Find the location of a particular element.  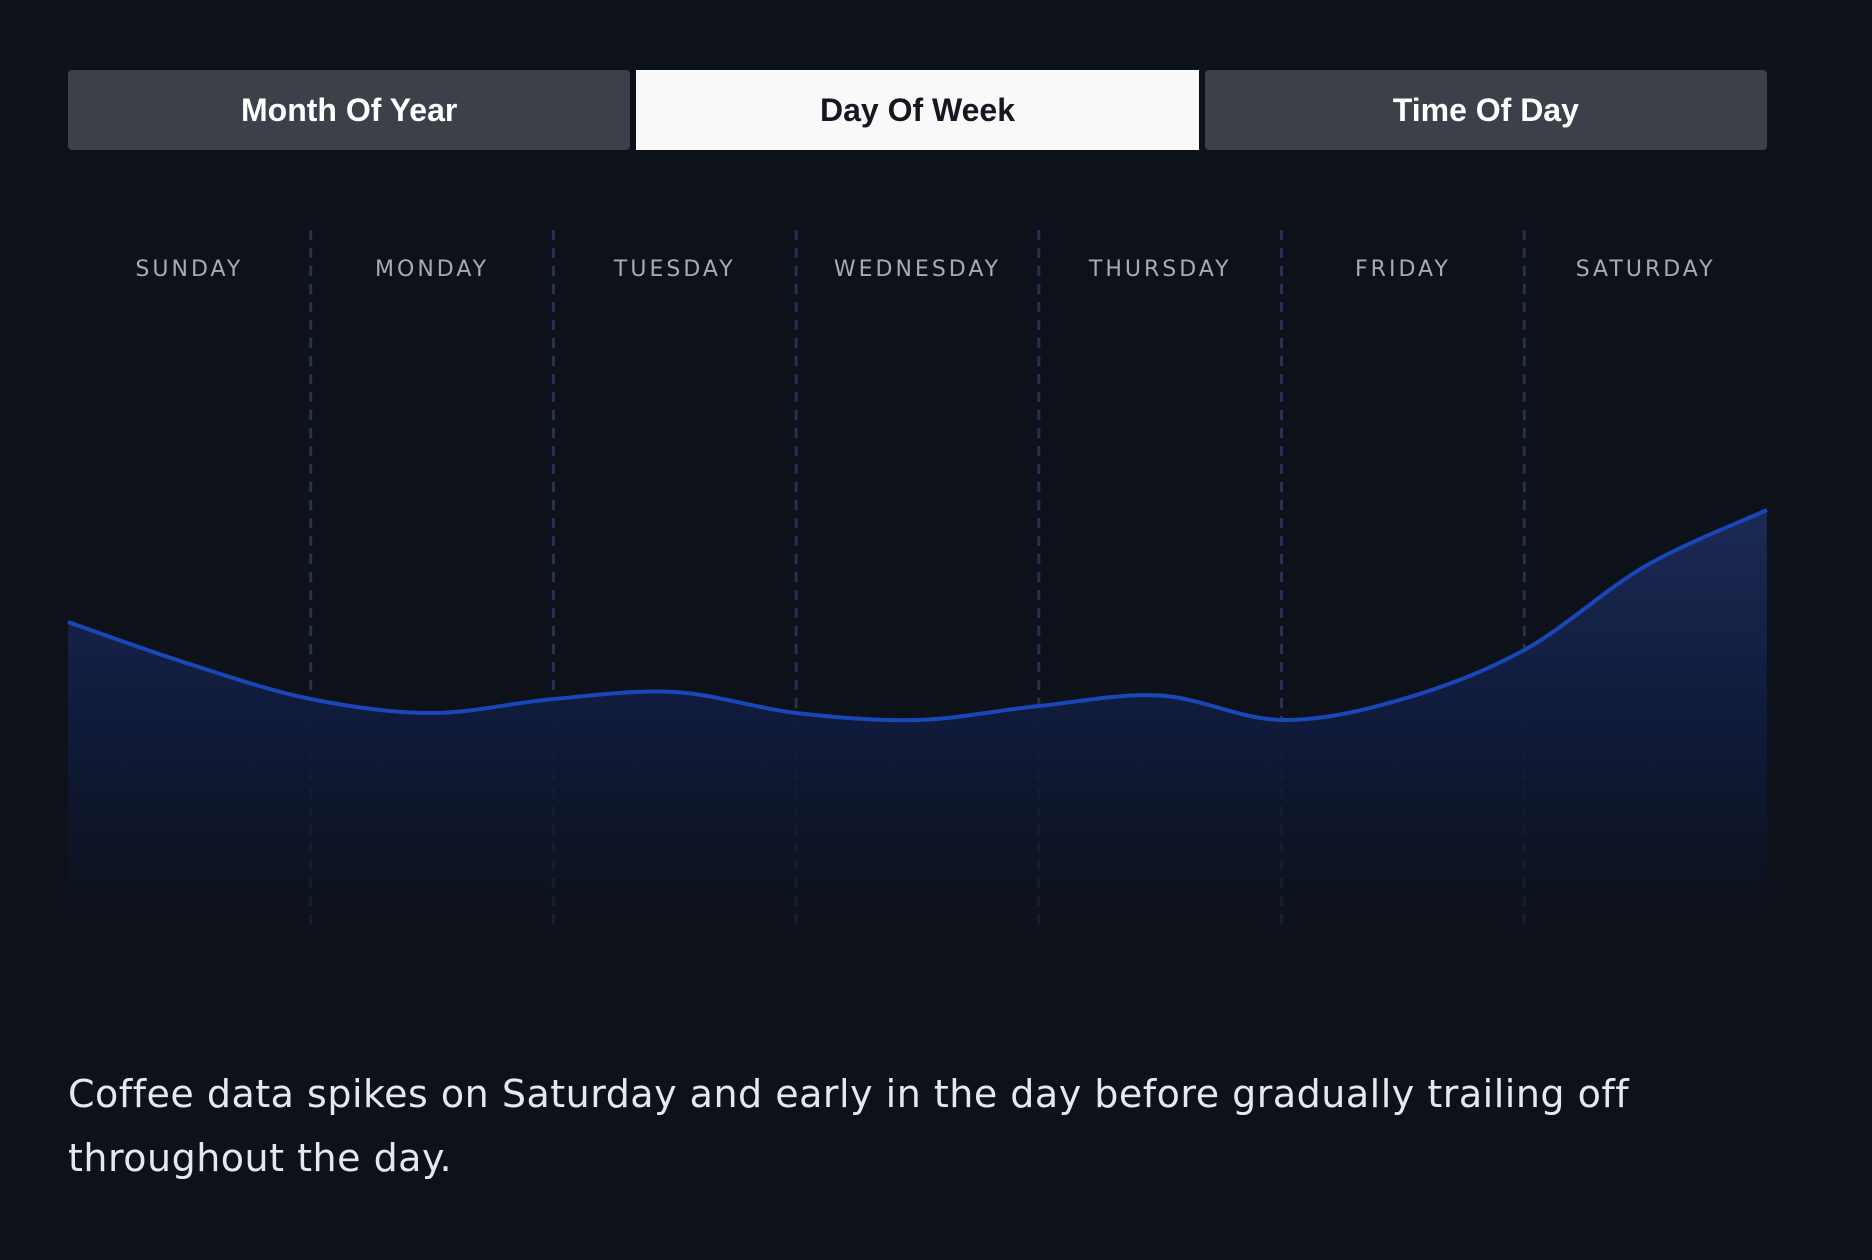

day-label-sunday: SUNDAY is located at coordinates (189, 269).